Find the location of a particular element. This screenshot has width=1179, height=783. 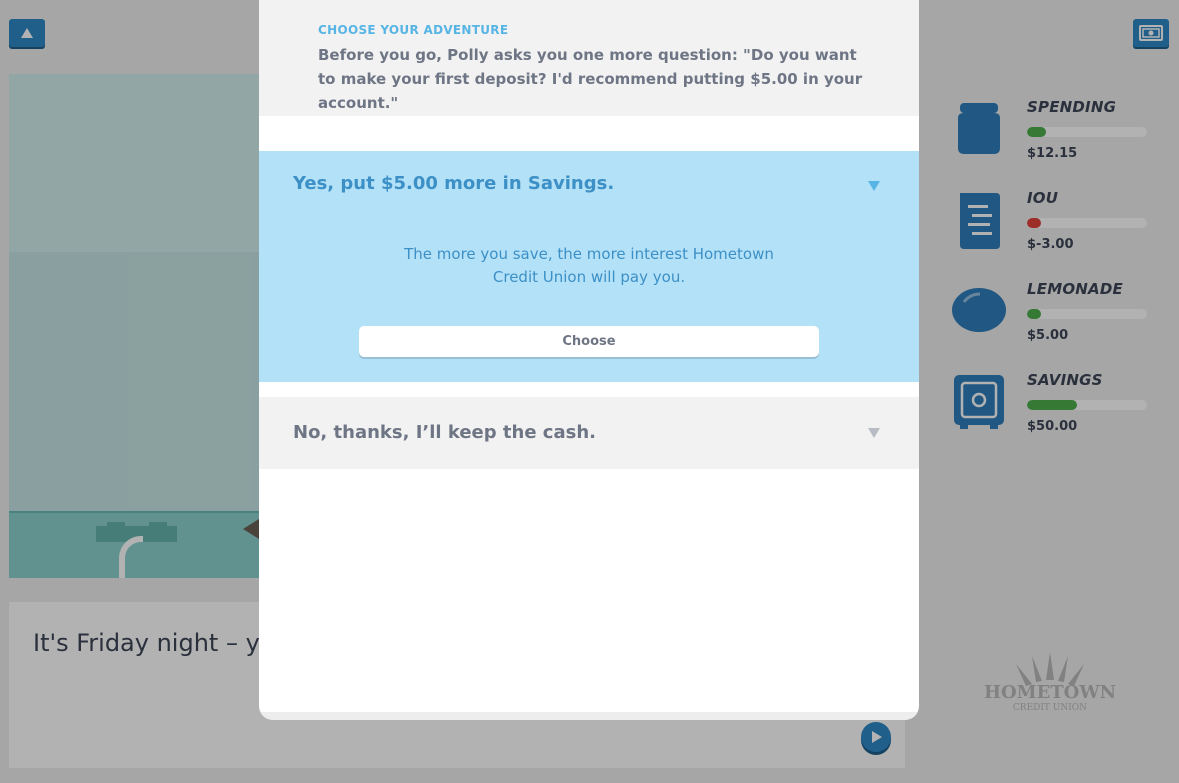

option-title: Yes, put $5.00 more in Savings. is located at coordinates (453, 183).